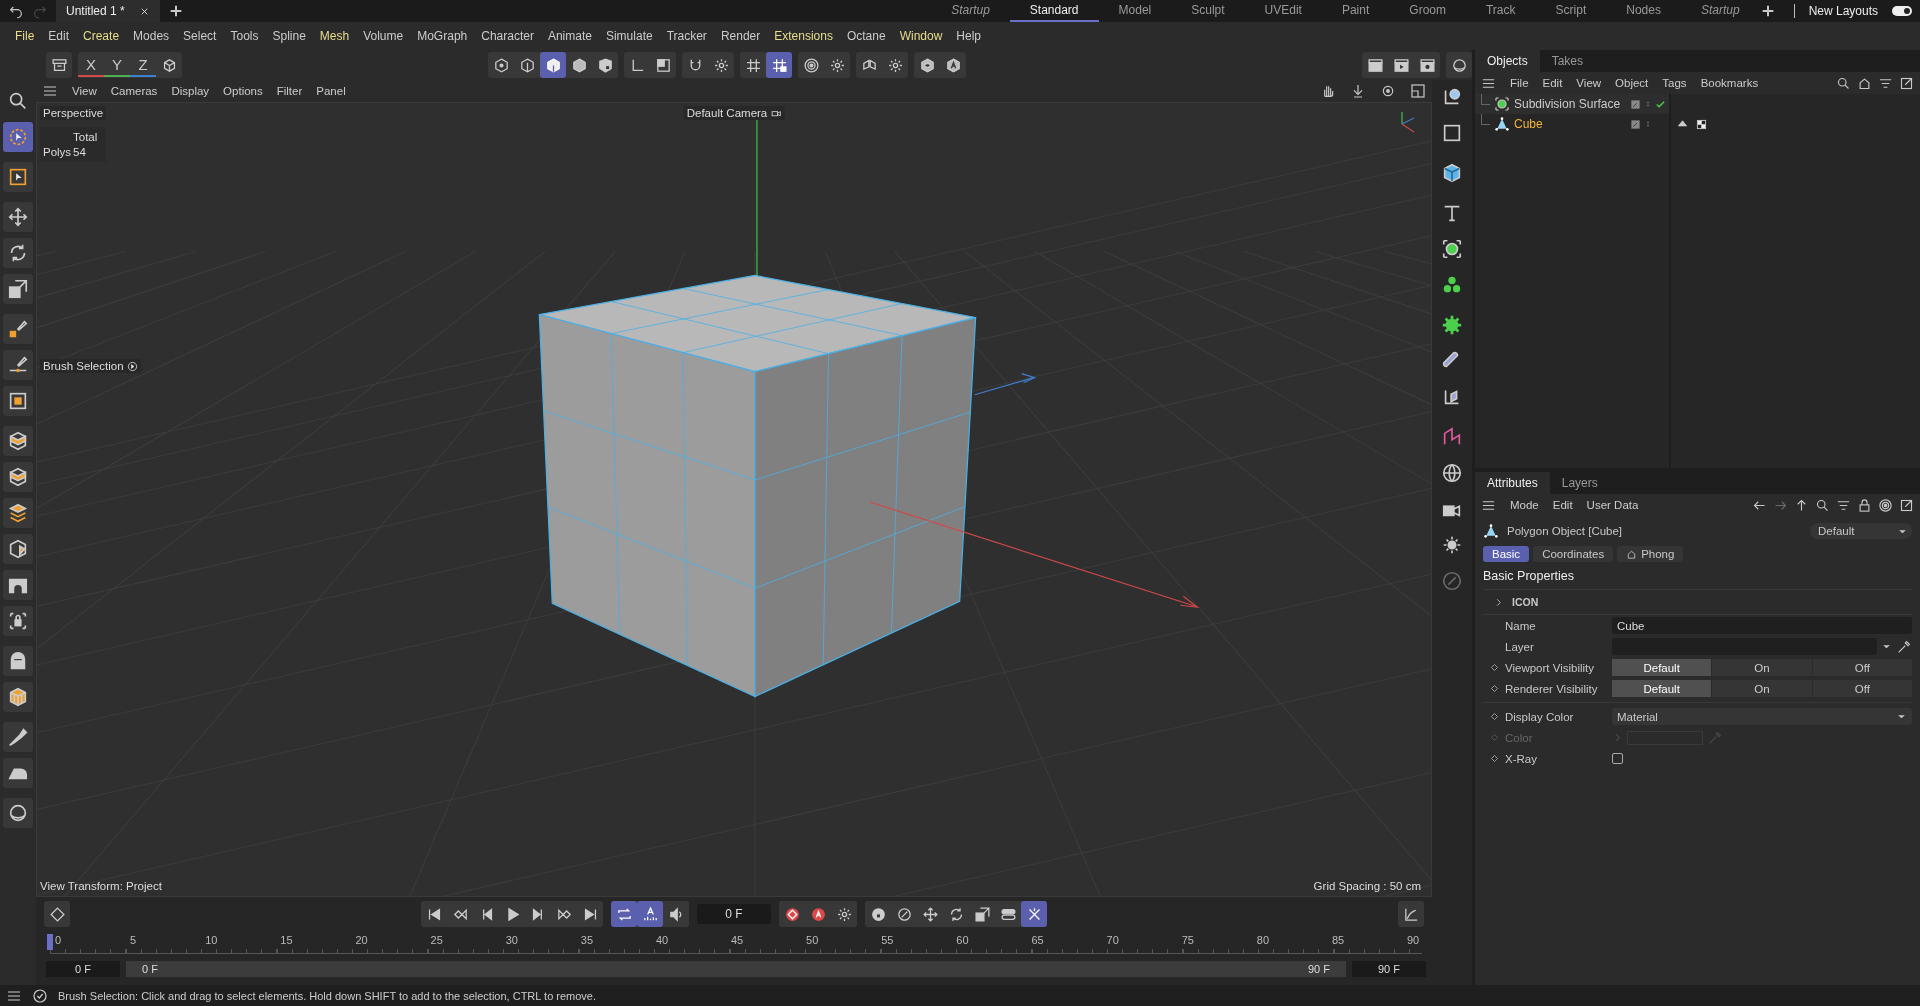  What do you see at coordinates (1262, 940) in the screenshot?
I see `frame-tick-label: 80` at bounding box center [1262, 940].